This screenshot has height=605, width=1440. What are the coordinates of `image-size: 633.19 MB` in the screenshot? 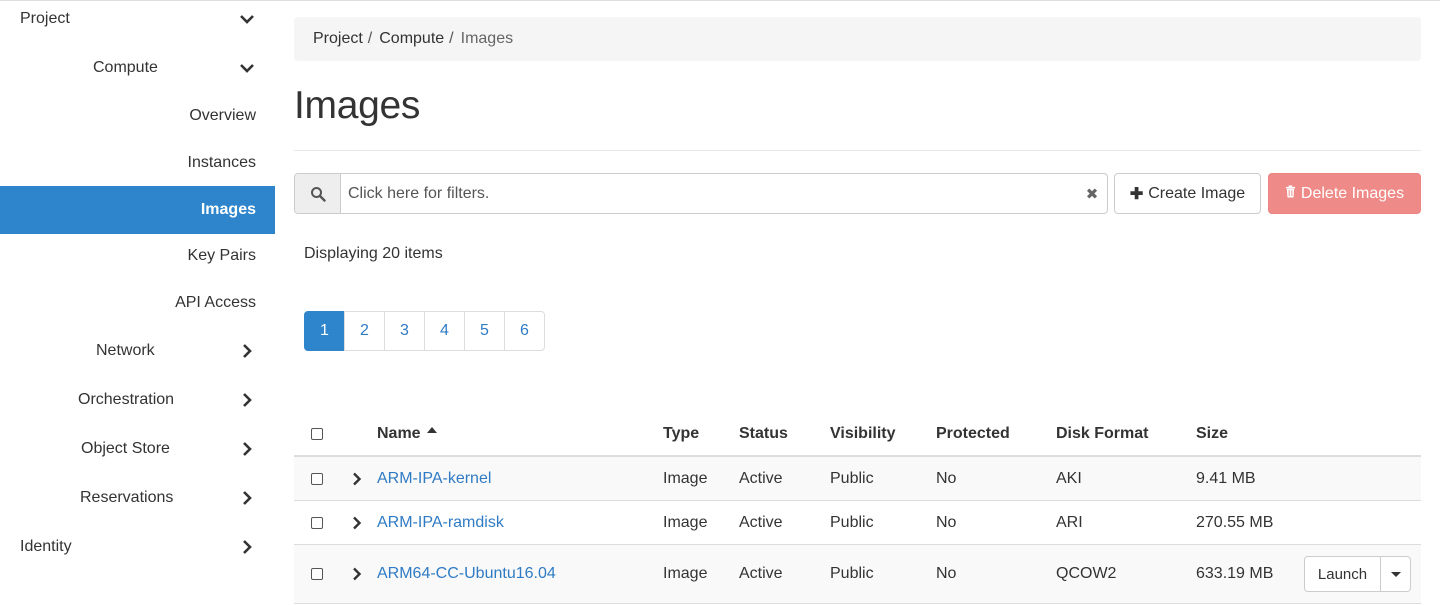 It's located at (1235, 573).